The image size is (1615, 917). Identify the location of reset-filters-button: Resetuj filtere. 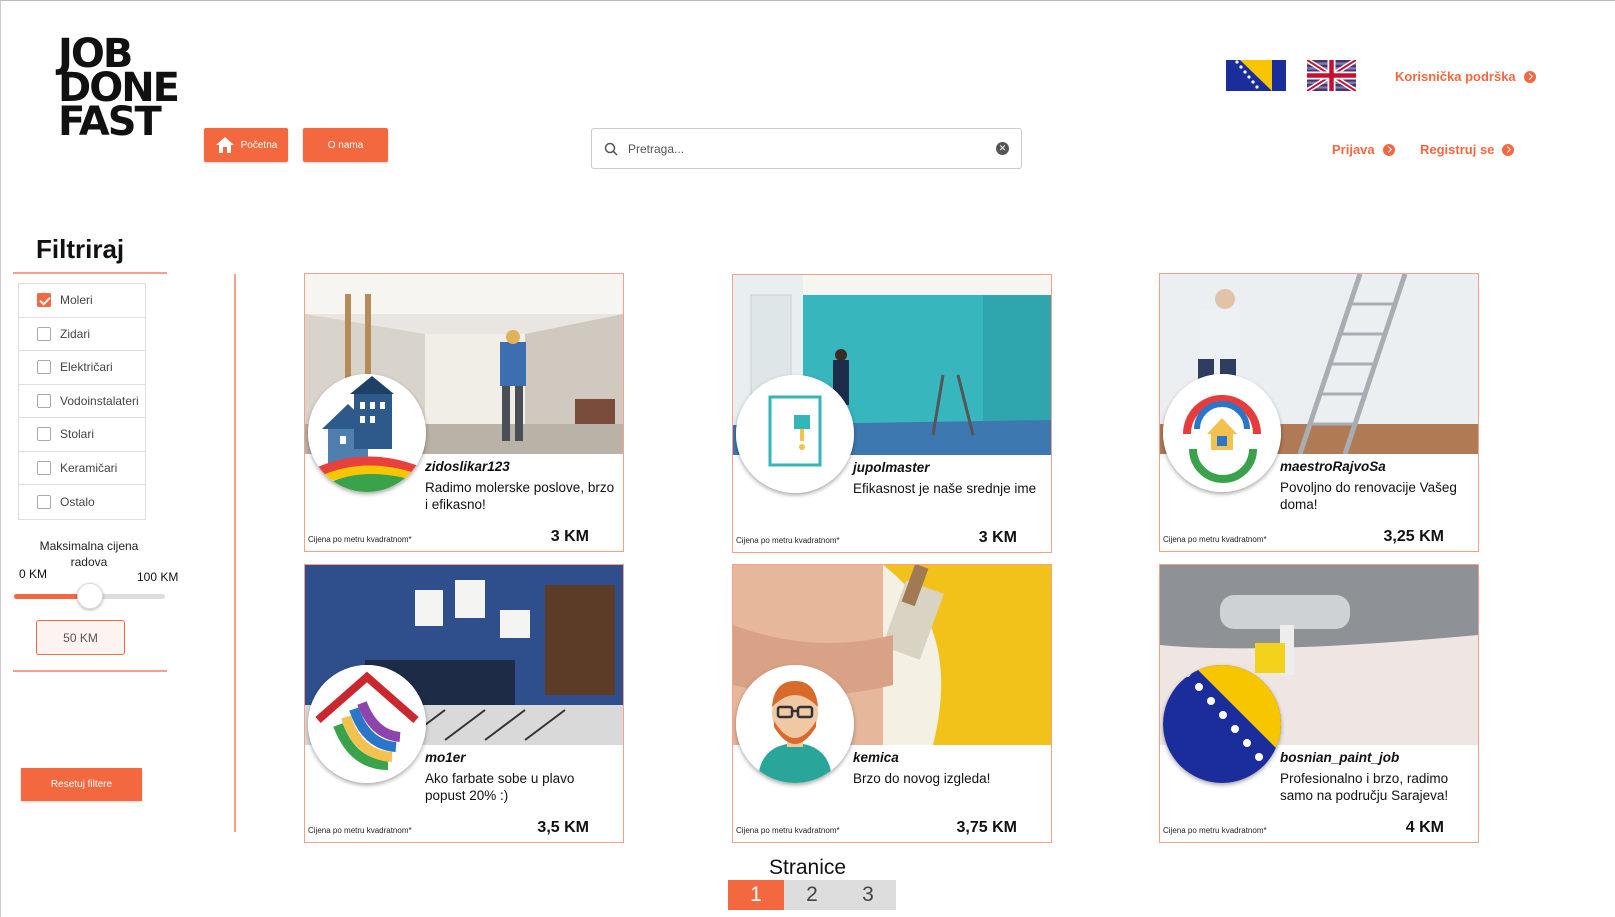
(81, 784).